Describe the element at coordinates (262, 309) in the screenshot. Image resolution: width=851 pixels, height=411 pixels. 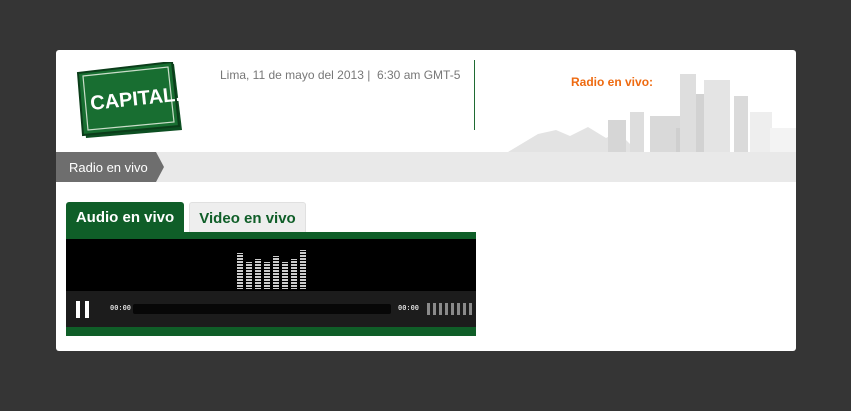
I see `progress-bar` at that location.